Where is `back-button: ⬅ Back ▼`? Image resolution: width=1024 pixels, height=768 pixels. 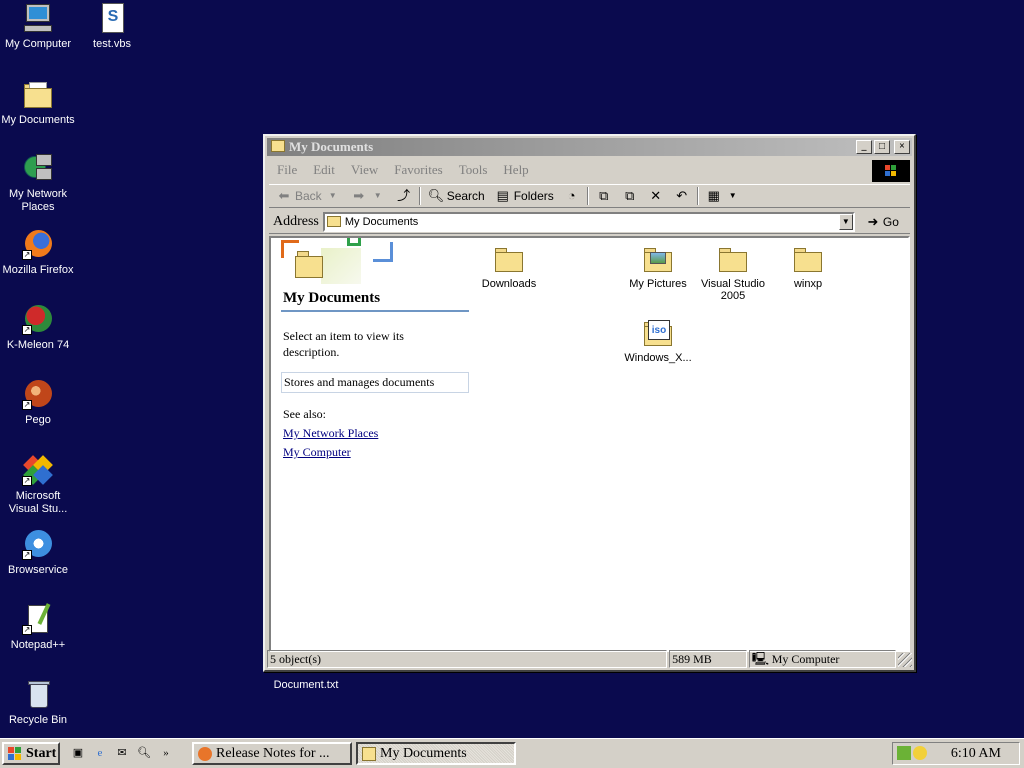
back-button: ⬅ Back ▼ is located at coordinates (308, 196).